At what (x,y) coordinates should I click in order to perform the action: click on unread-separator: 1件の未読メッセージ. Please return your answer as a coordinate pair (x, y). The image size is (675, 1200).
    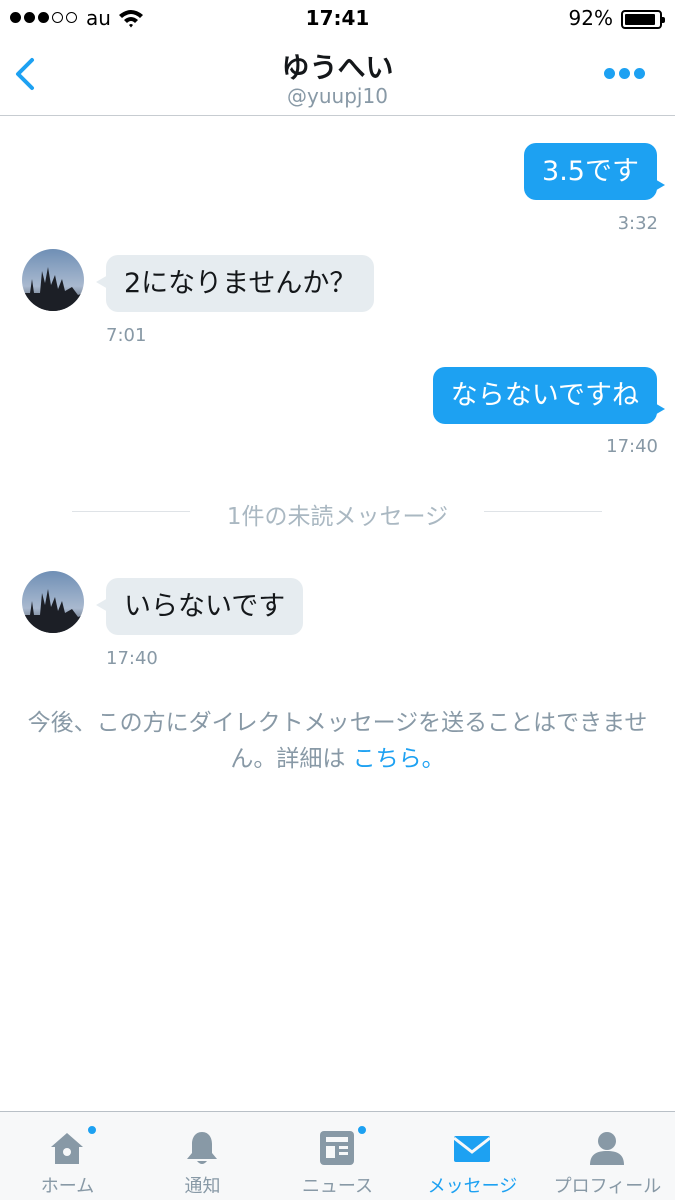
    Looking at the image, I should click on (337, 517).